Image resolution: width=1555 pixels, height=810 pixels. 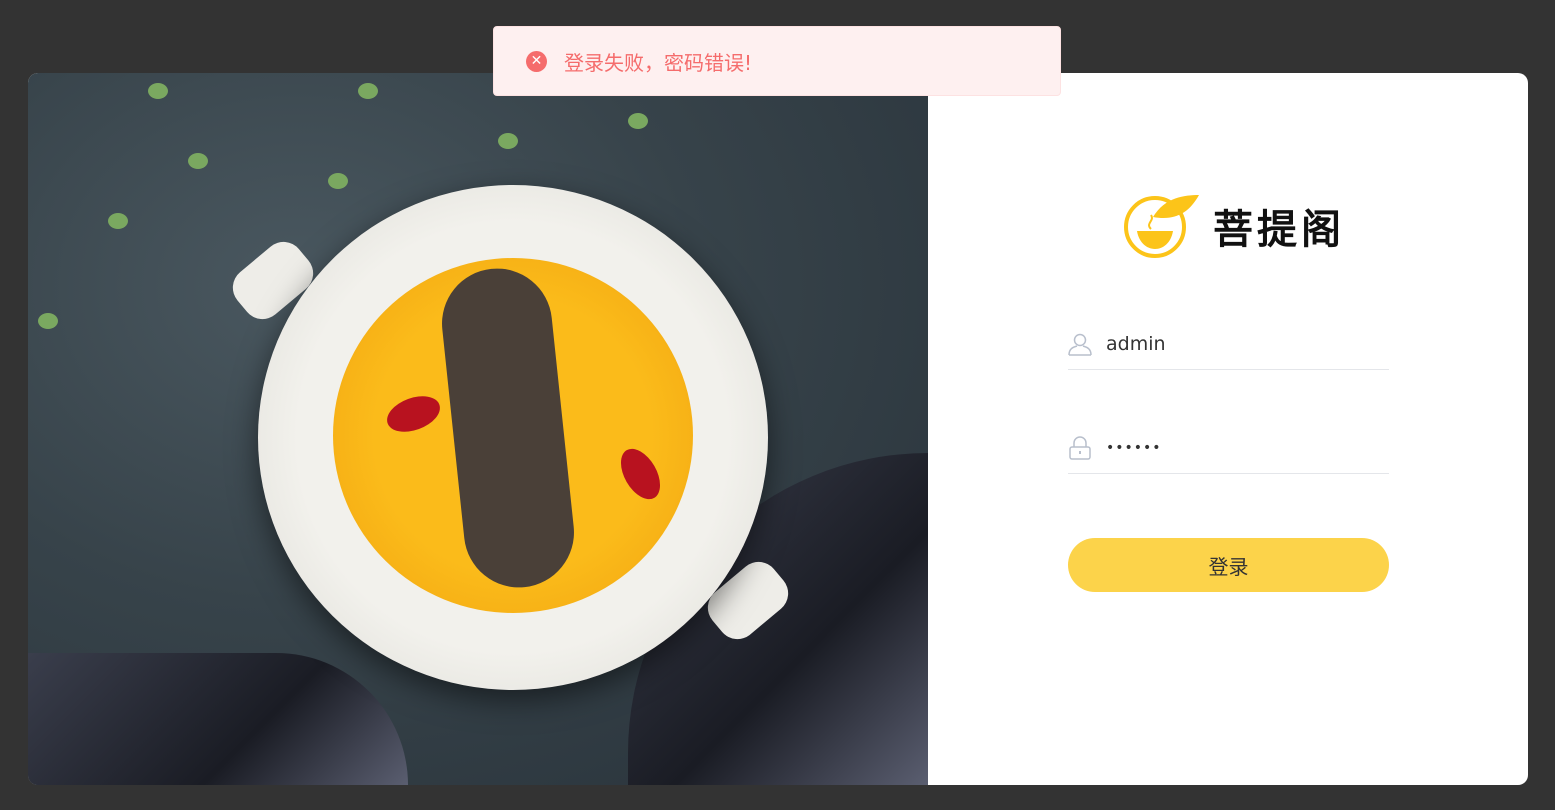 What do you see at coordinates (1228, 565) in the screenshot?
I see `login-button: 登录` at bounding box center [1228, 565].